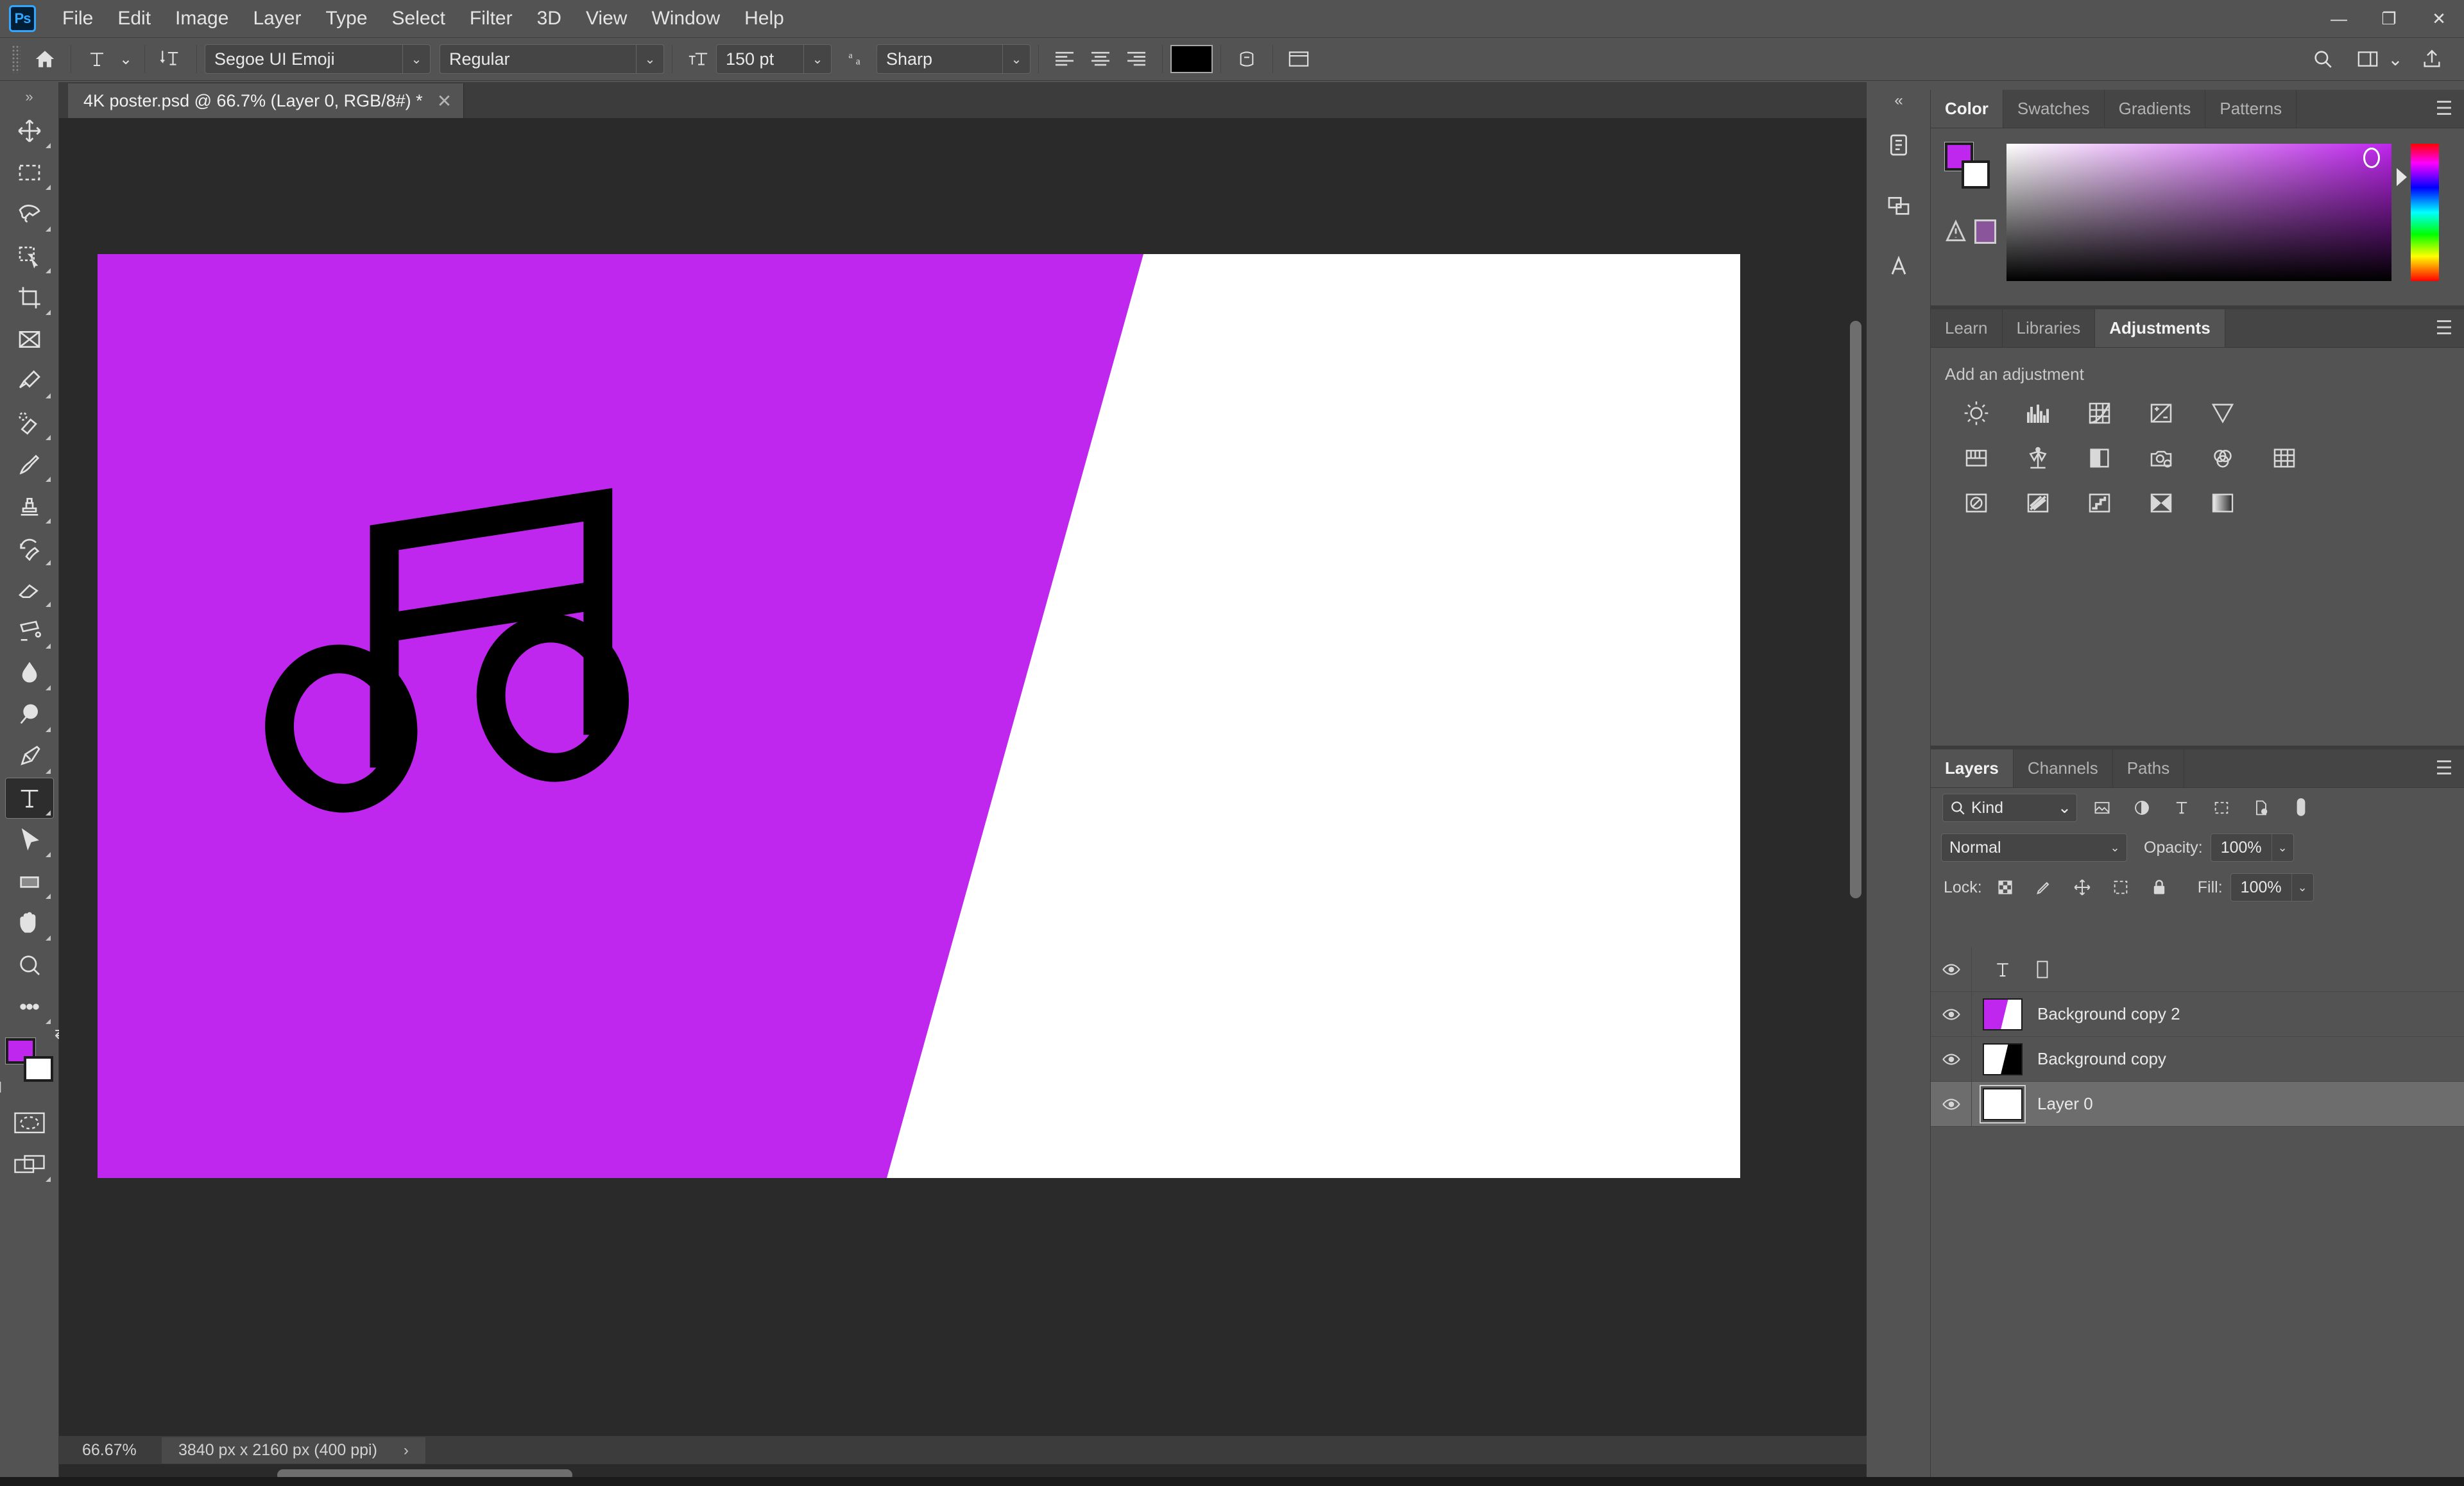 Image resolution: width=2464 pixels, height=1486 pixels. I want to click on gradient-tool, so click(30, 631).